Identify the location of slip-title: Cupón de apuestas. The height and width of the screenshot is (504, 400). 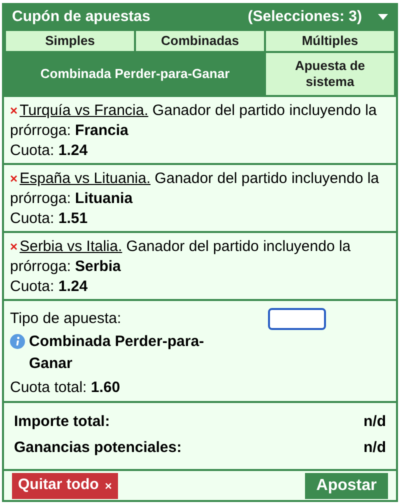
(82, 16).